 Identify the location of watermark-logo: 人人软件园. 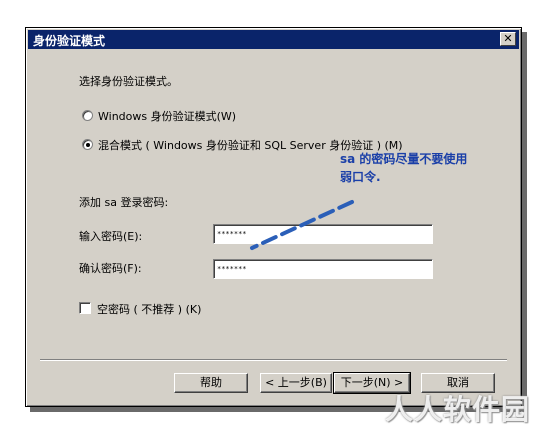
(457, 409).